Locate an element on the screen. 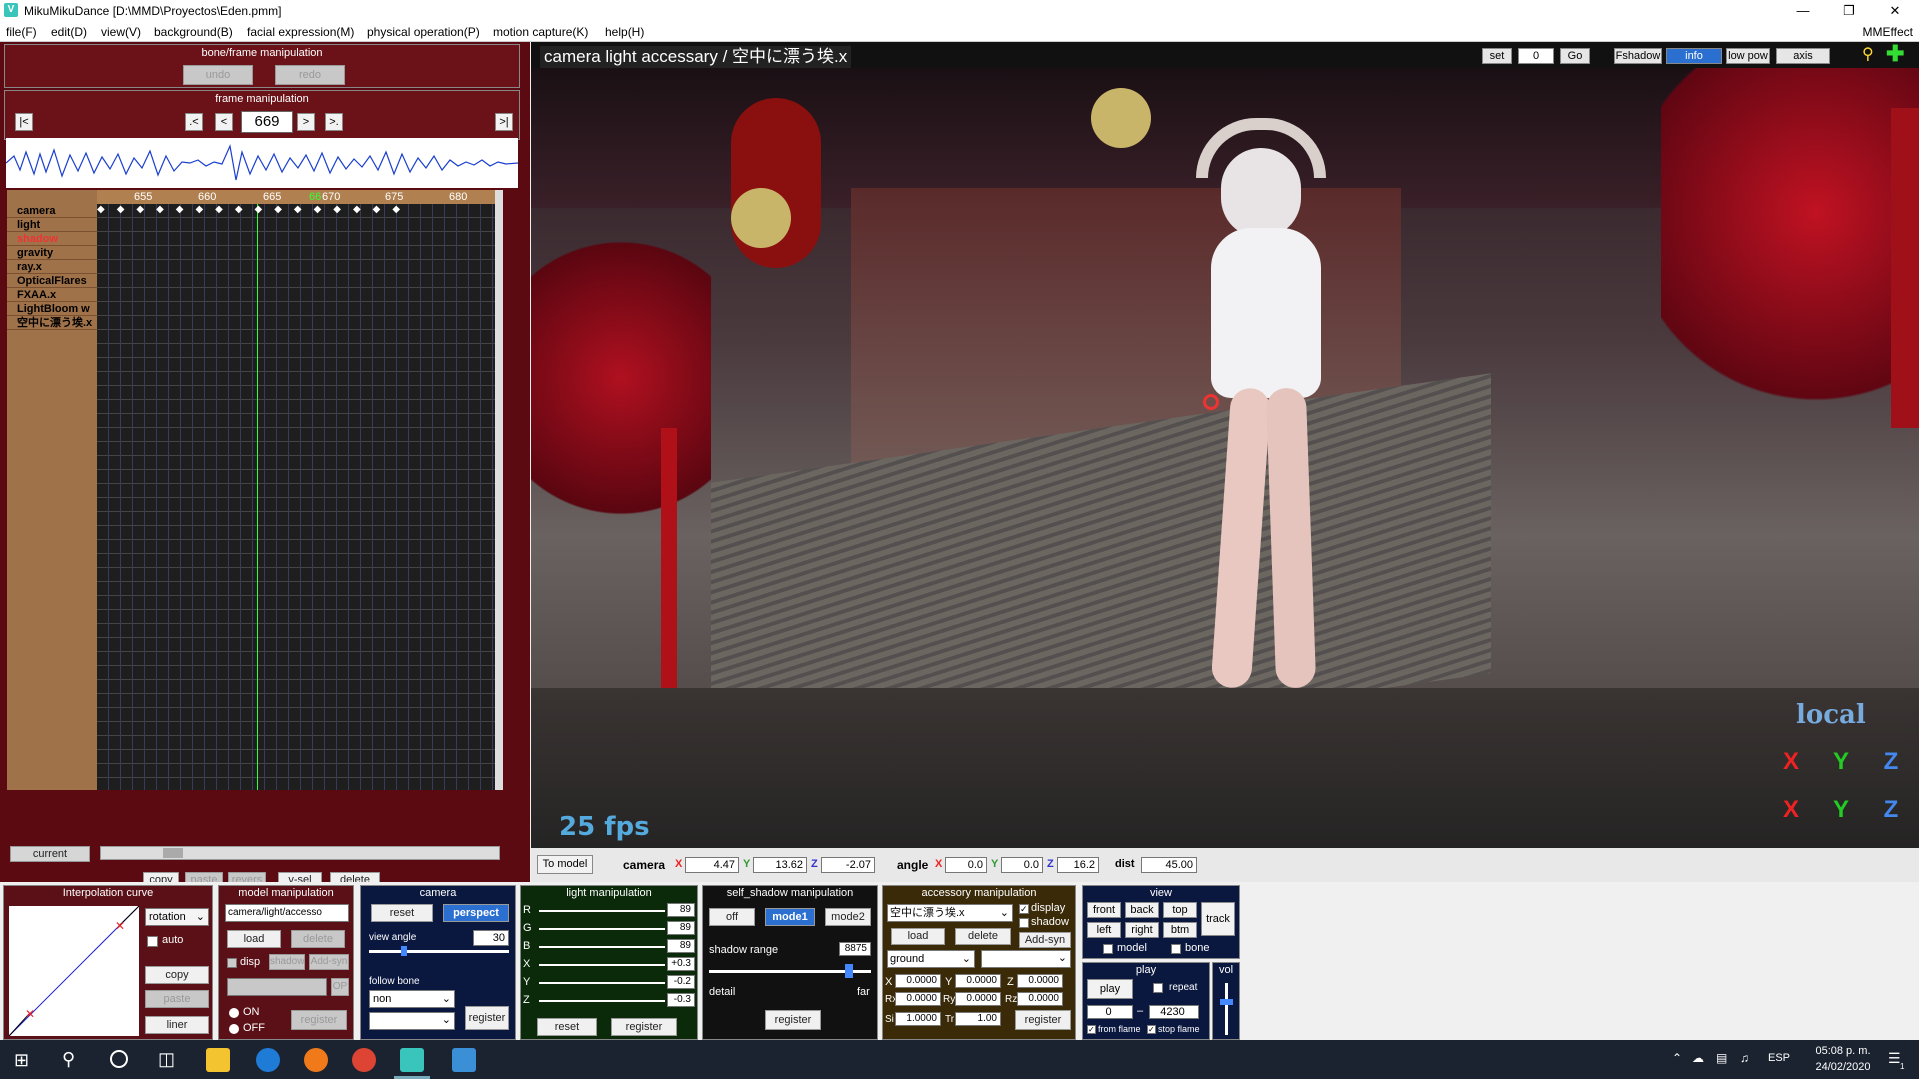 The height and width of the screenshot is (1079, 1919). acc-addsyn-button: Add-syn is located at coordinates (1045, 940).